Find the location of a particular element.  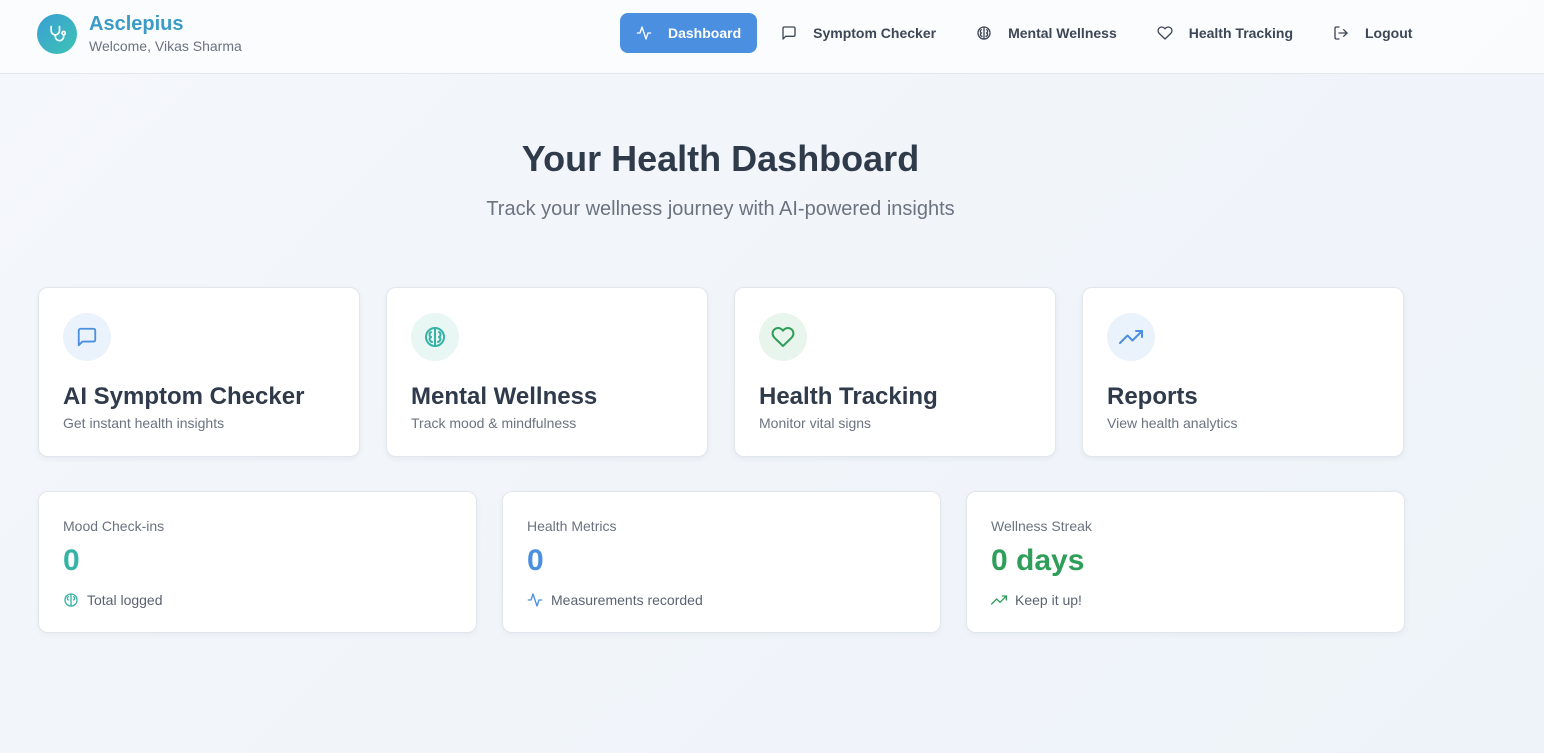

stethoscope-icon is located at coordinates (57, 33).